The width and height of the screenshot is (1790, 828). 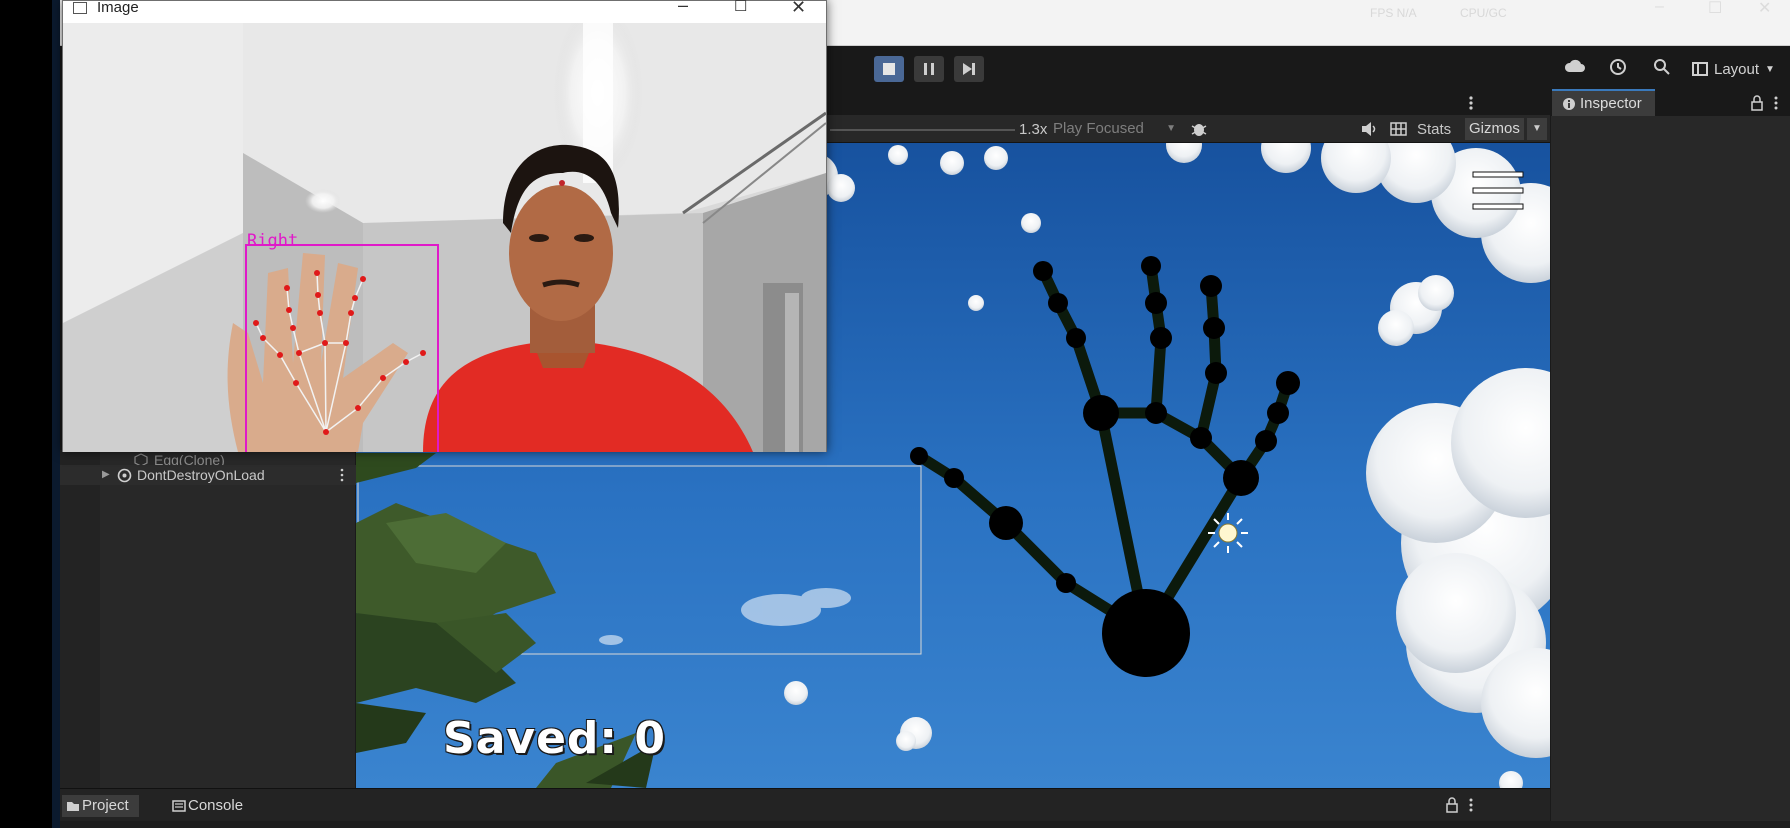 I want to click on tab-project-label: Project, so click(x=105, y=805).